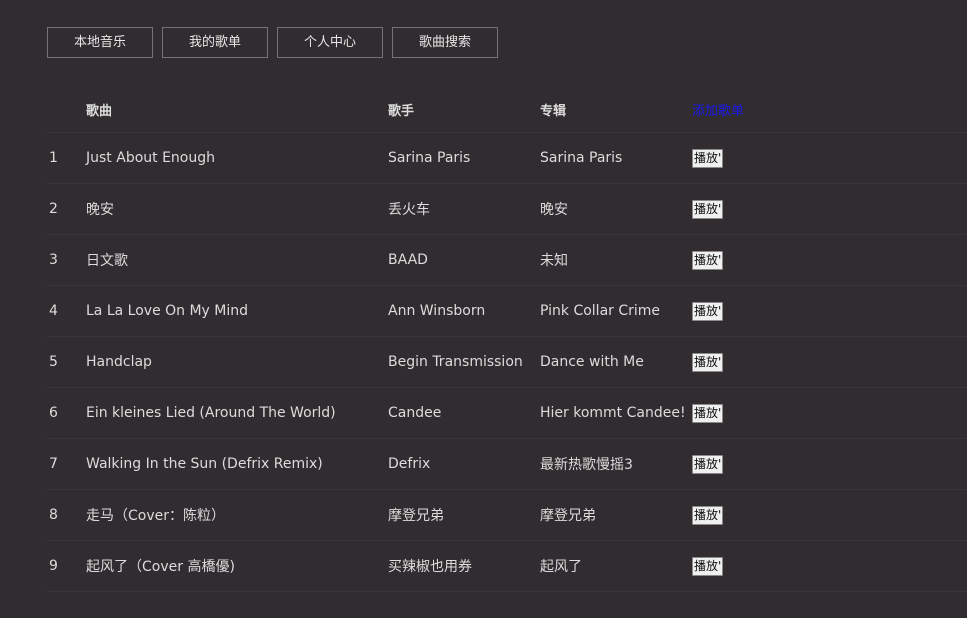 The image size is (967, 618). I want to click on song-title: 晚安, so click(100, 210).